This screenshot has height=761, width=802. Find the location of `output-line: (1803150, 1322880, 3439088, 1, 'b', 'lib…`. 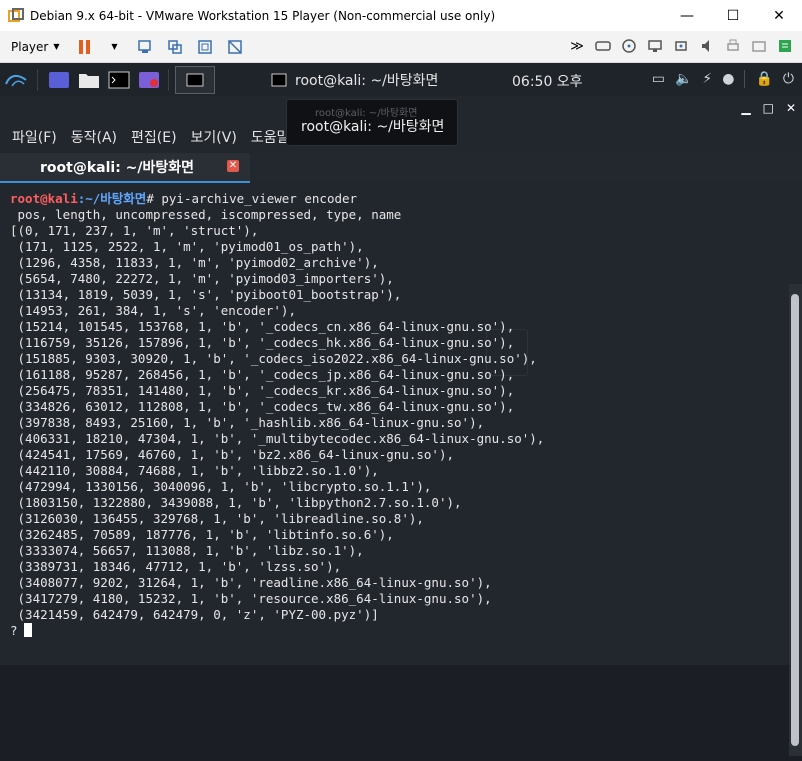

output-line: (1803150, 1322880, 3439088, 1, 'b', 'lib… is located at coordinates (236, 502).